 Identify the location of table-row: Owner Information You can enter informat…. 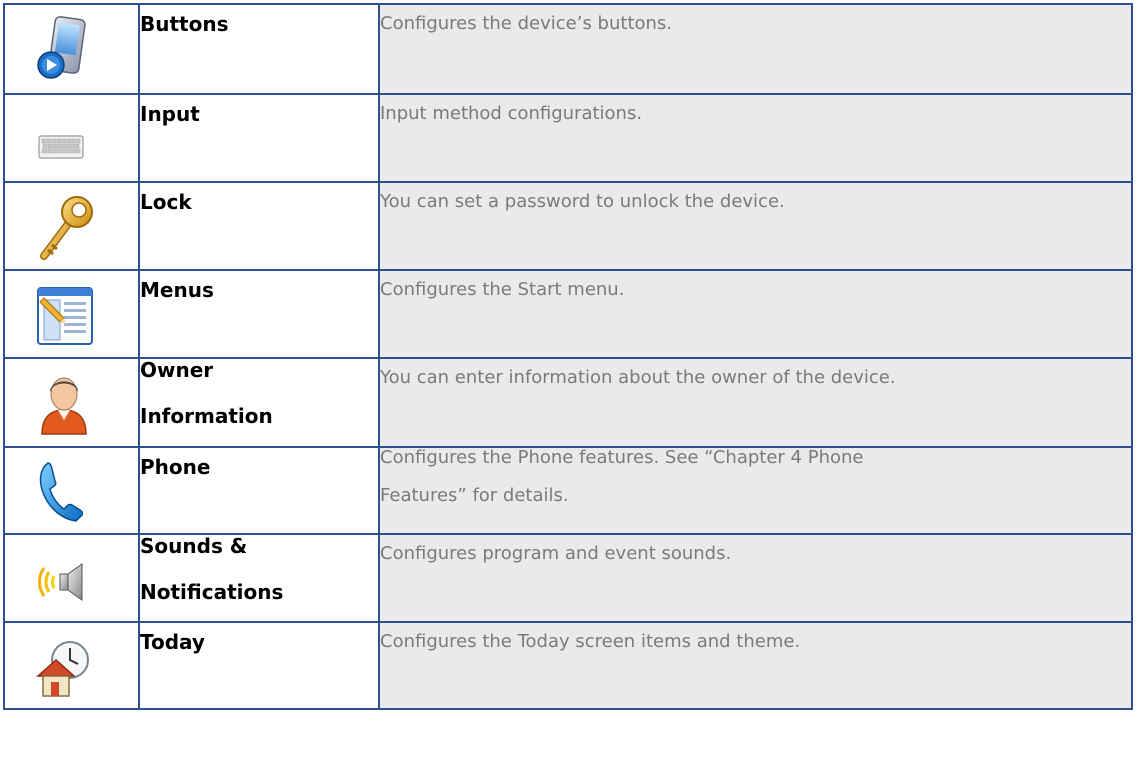
(568, 402).